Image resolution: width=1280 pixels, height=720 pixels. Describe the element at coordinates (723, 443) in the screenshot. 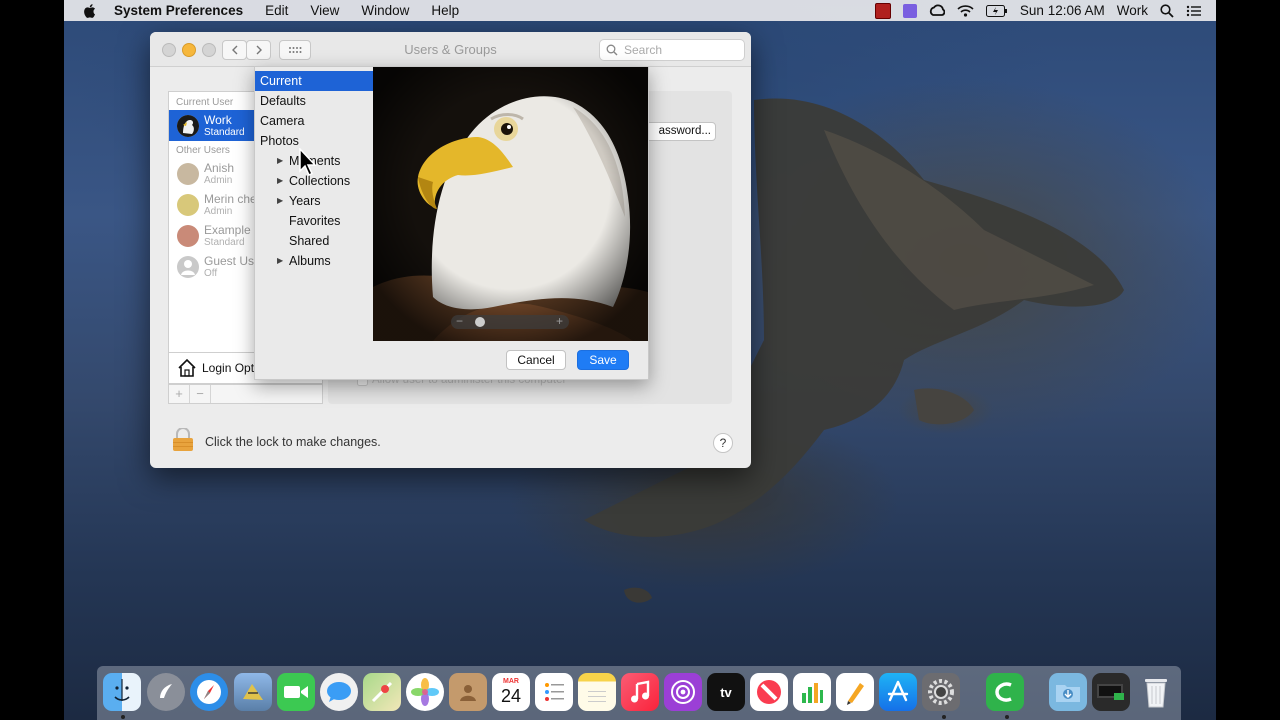

I see `help-button: ?` at that location.